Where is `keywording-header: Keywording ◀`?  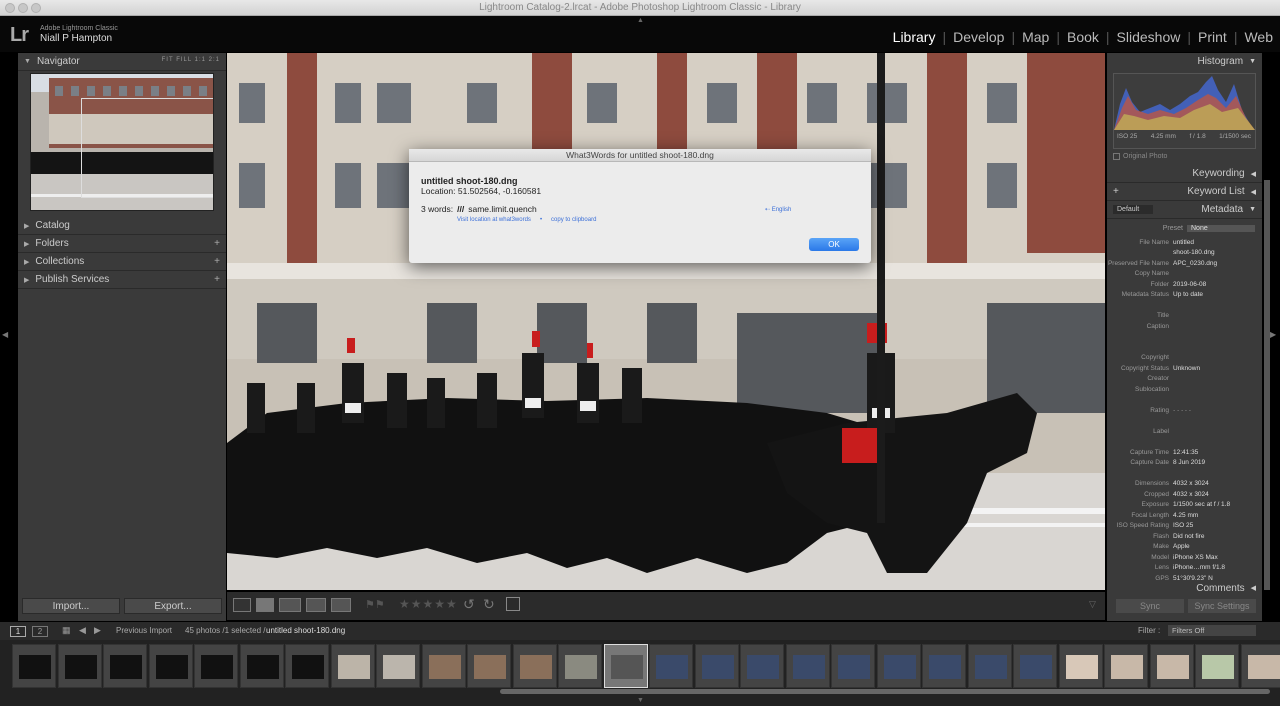
keywording-header: Keywording ◀ is located at coordinates (1184, 174).